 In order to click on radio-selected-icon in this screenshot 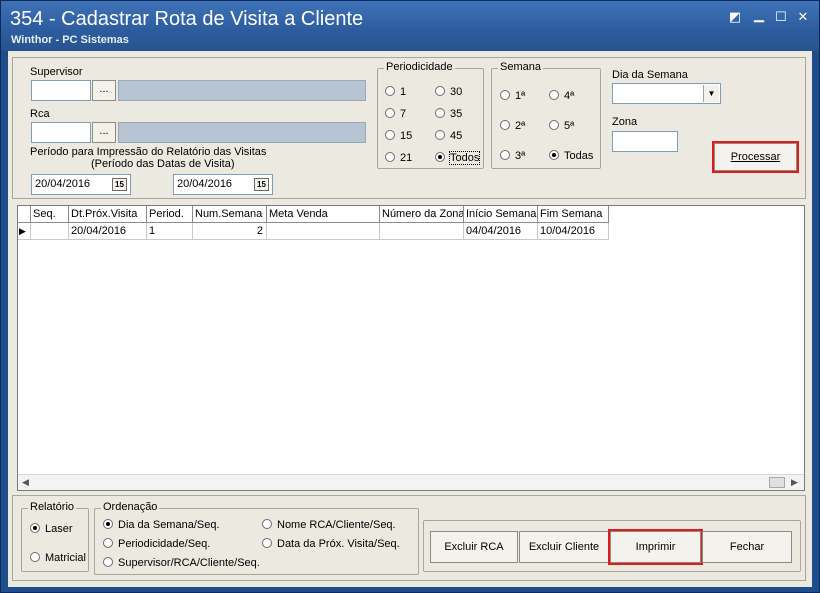, I will do `click(440, 157)`.